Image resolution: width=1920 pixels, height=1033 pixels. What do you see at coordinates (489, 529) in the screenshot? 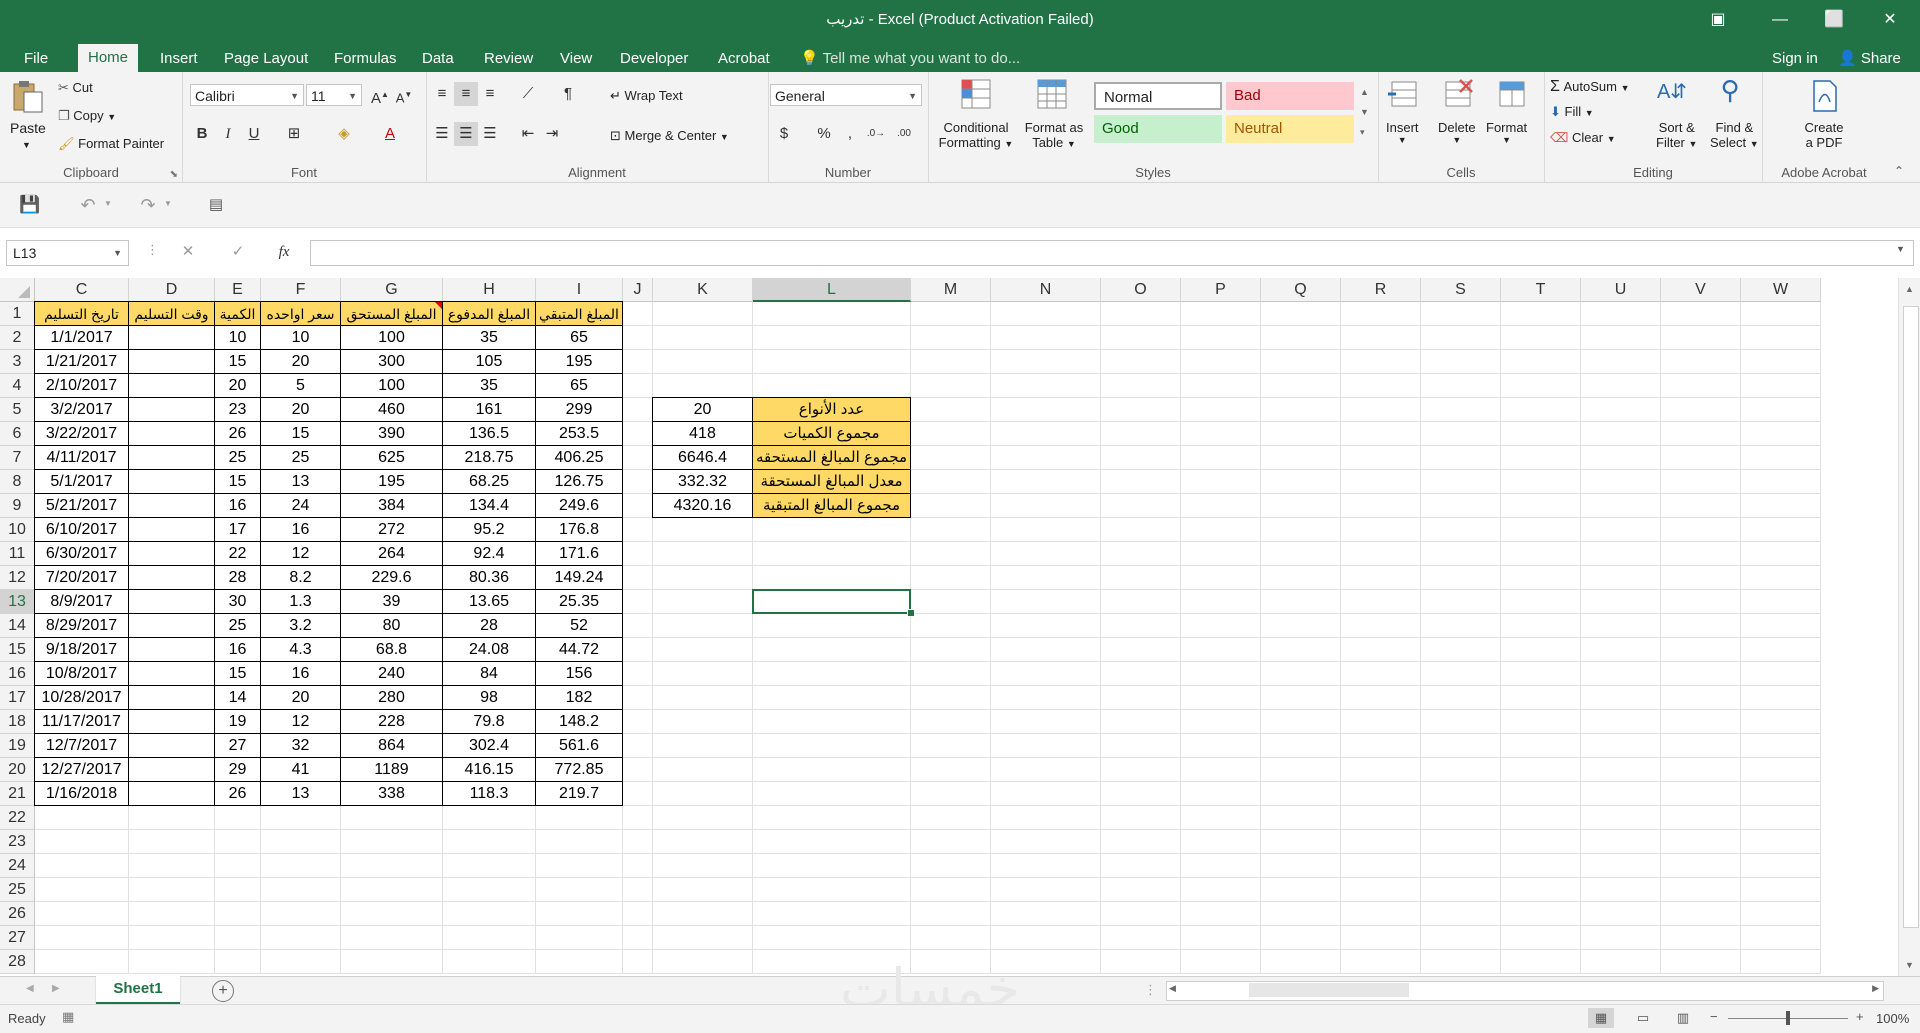
I see `table-cell: 95.2` at bounding box center [489, 529].